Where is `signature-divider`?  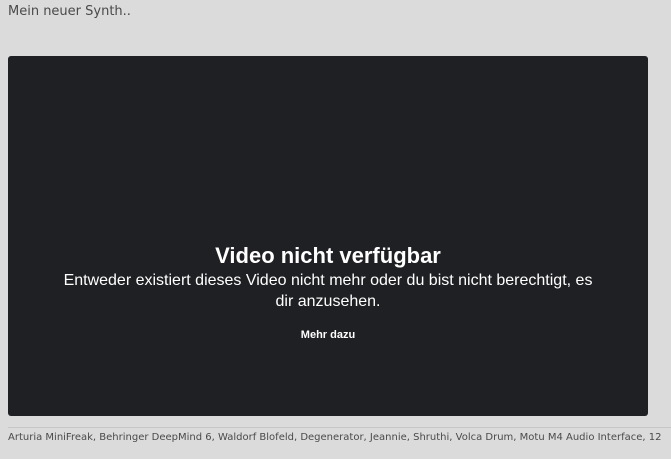 signature-divider is located at coordinates (339, 427).